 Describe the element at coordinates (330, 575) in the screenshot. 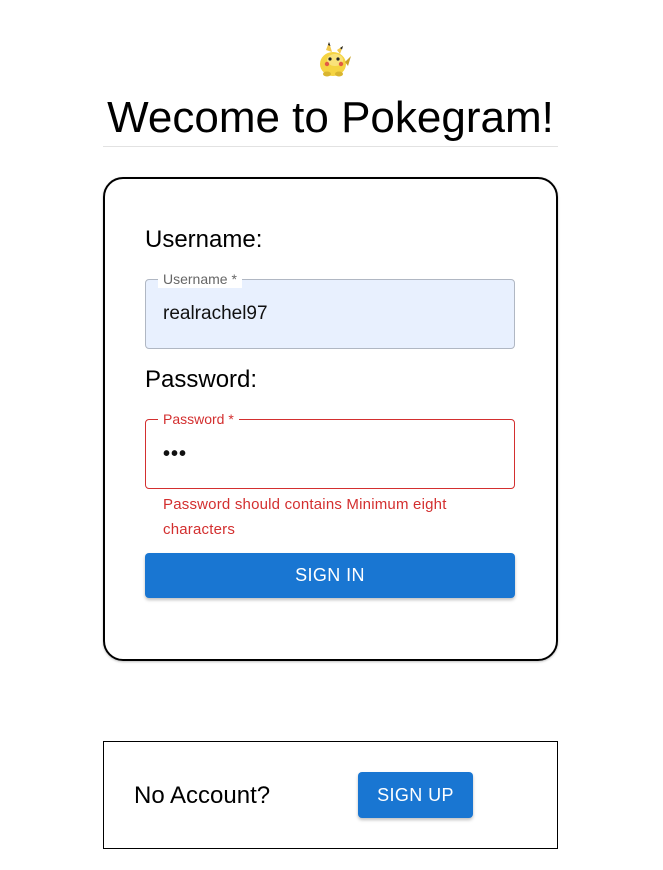

I see `sign-in-button: SIGN IN` at that location.